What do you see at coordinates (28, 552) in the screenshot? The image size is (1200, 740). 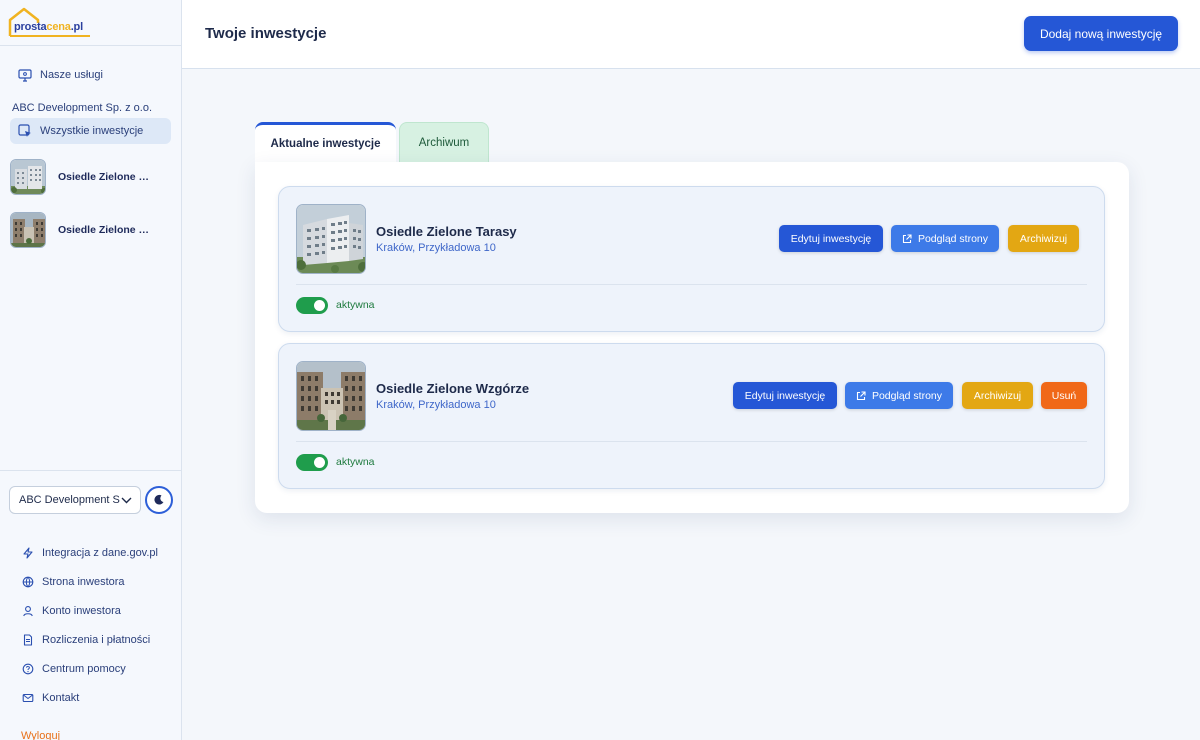 I see `bolt-icon` at bounding box center [28, 552].